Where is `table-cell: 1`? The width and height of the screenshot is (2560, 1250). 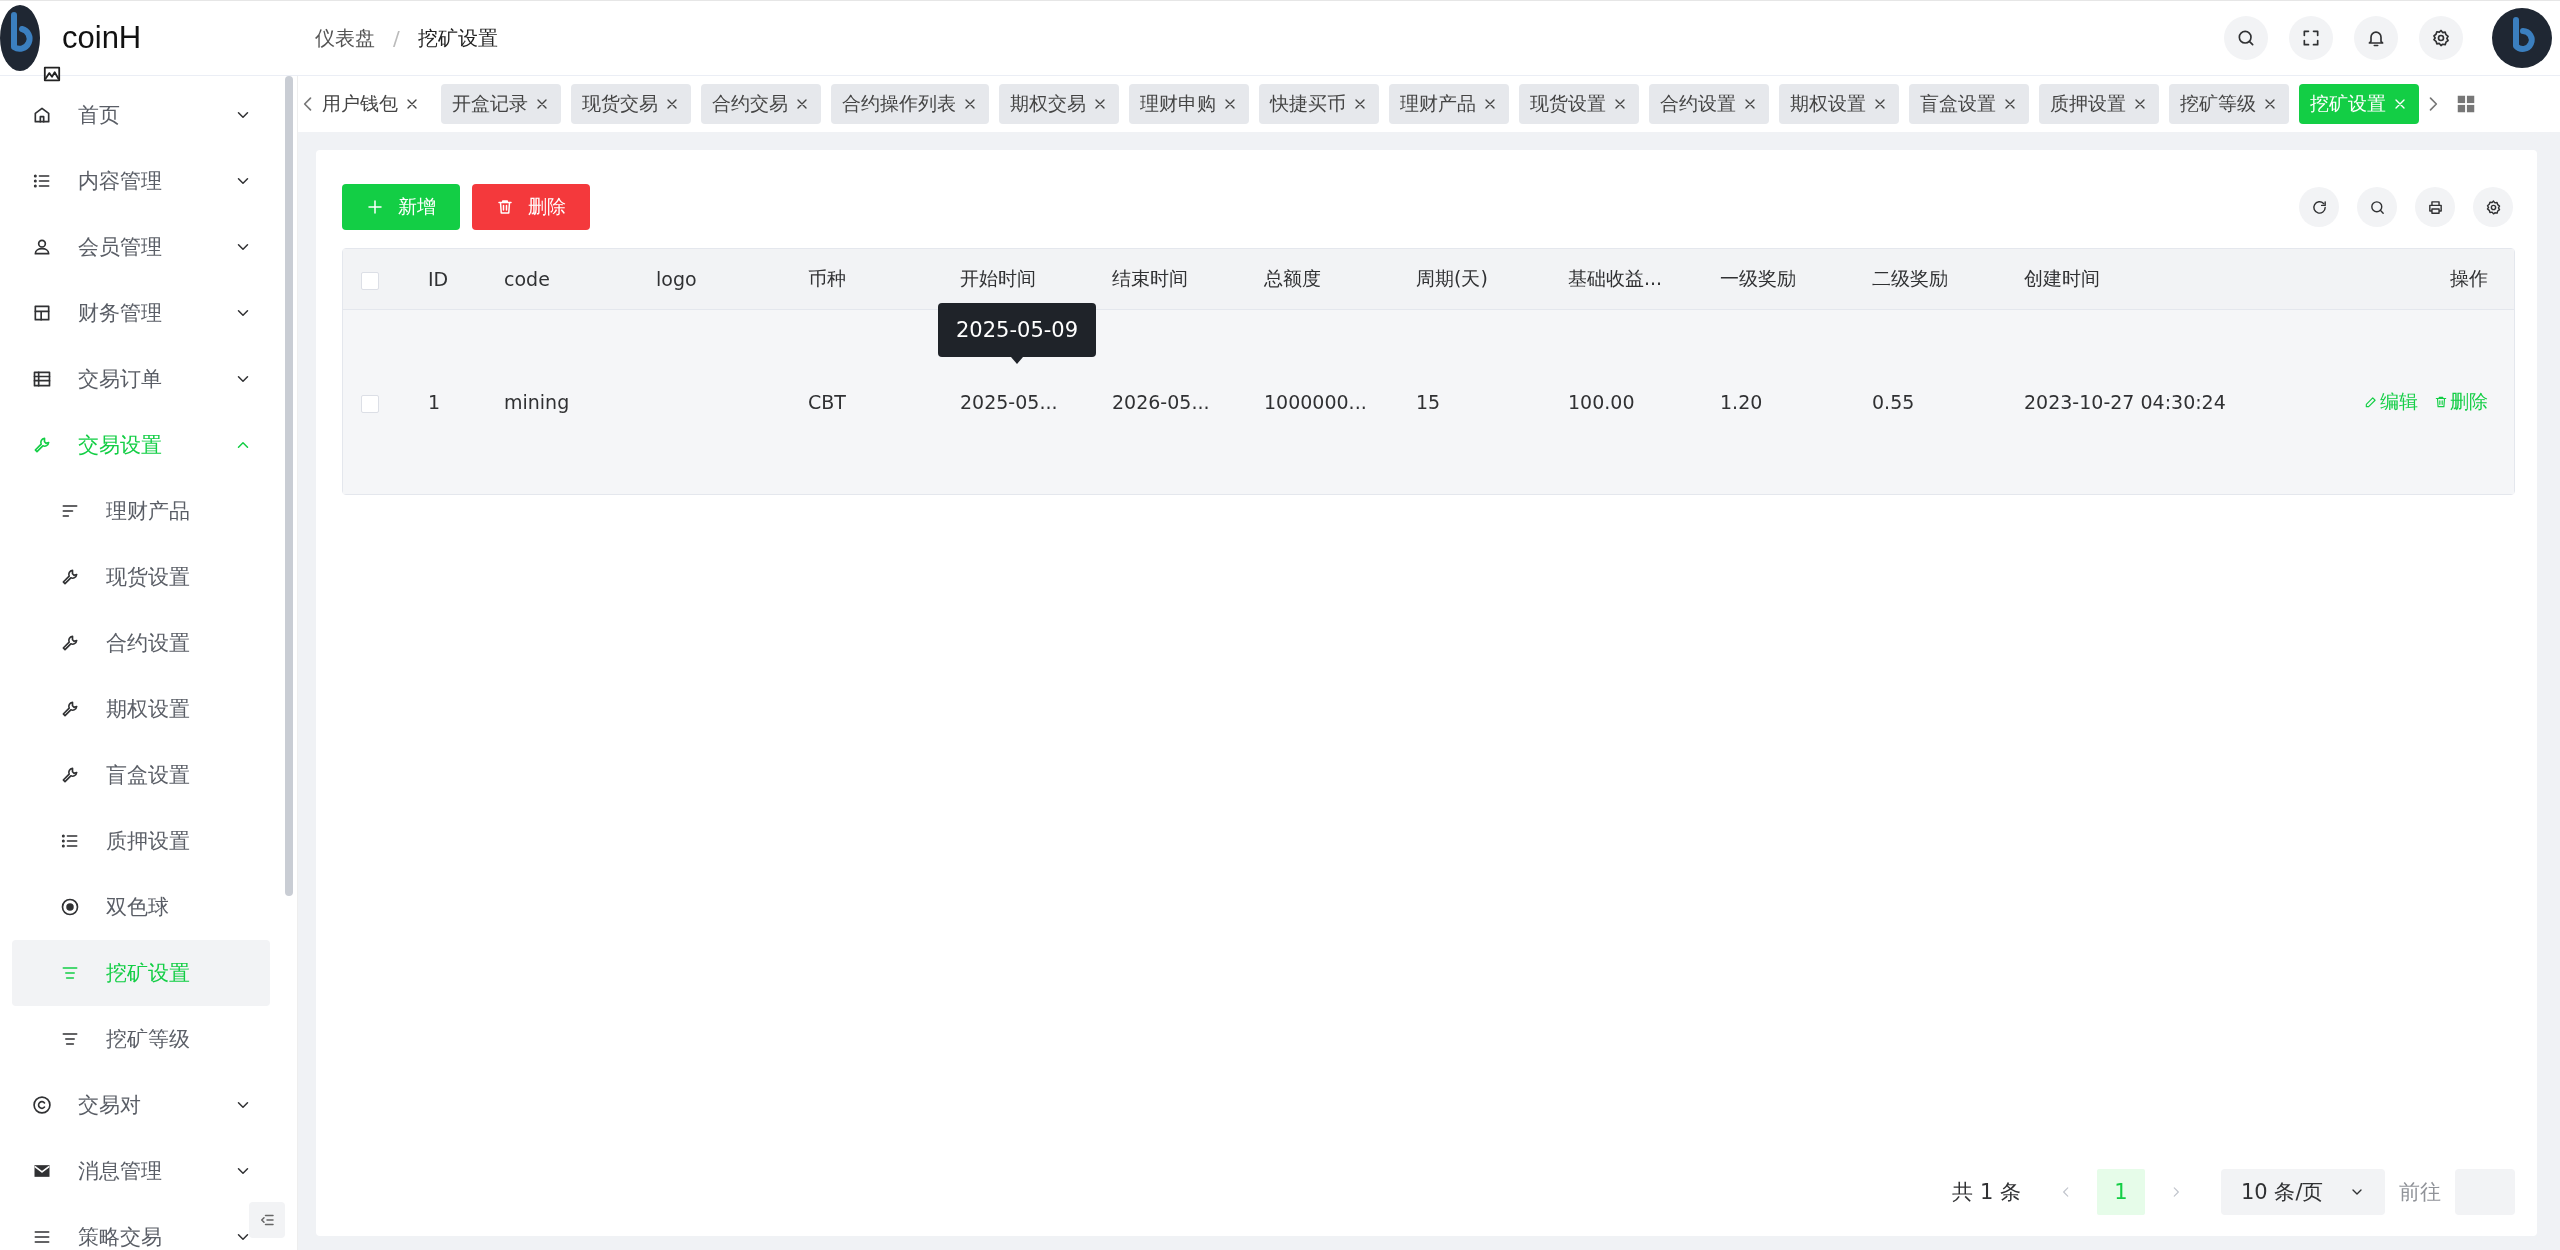
table-cell: 1 is located at coordinates (434, 402).